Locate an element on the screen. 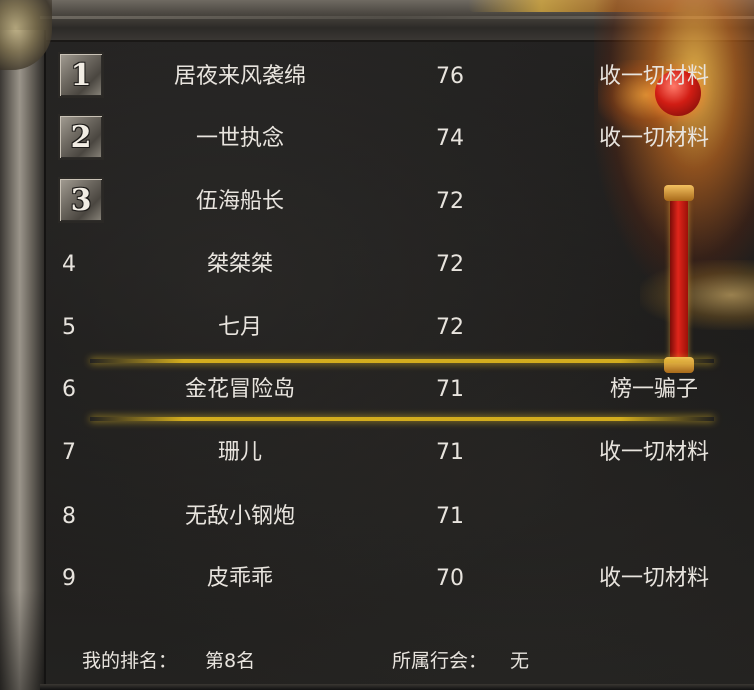 This screenshot has height=690, width=754. table-row: 5 七月 72 is located at coordinates (377, 328).